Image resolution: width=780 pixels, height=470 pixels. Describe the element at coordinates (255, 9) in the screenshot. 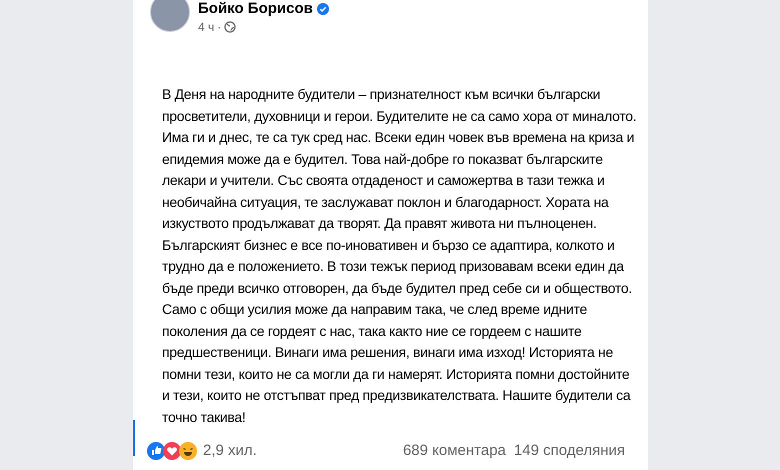

I see `author-name: Бойко Борисов` at that location.